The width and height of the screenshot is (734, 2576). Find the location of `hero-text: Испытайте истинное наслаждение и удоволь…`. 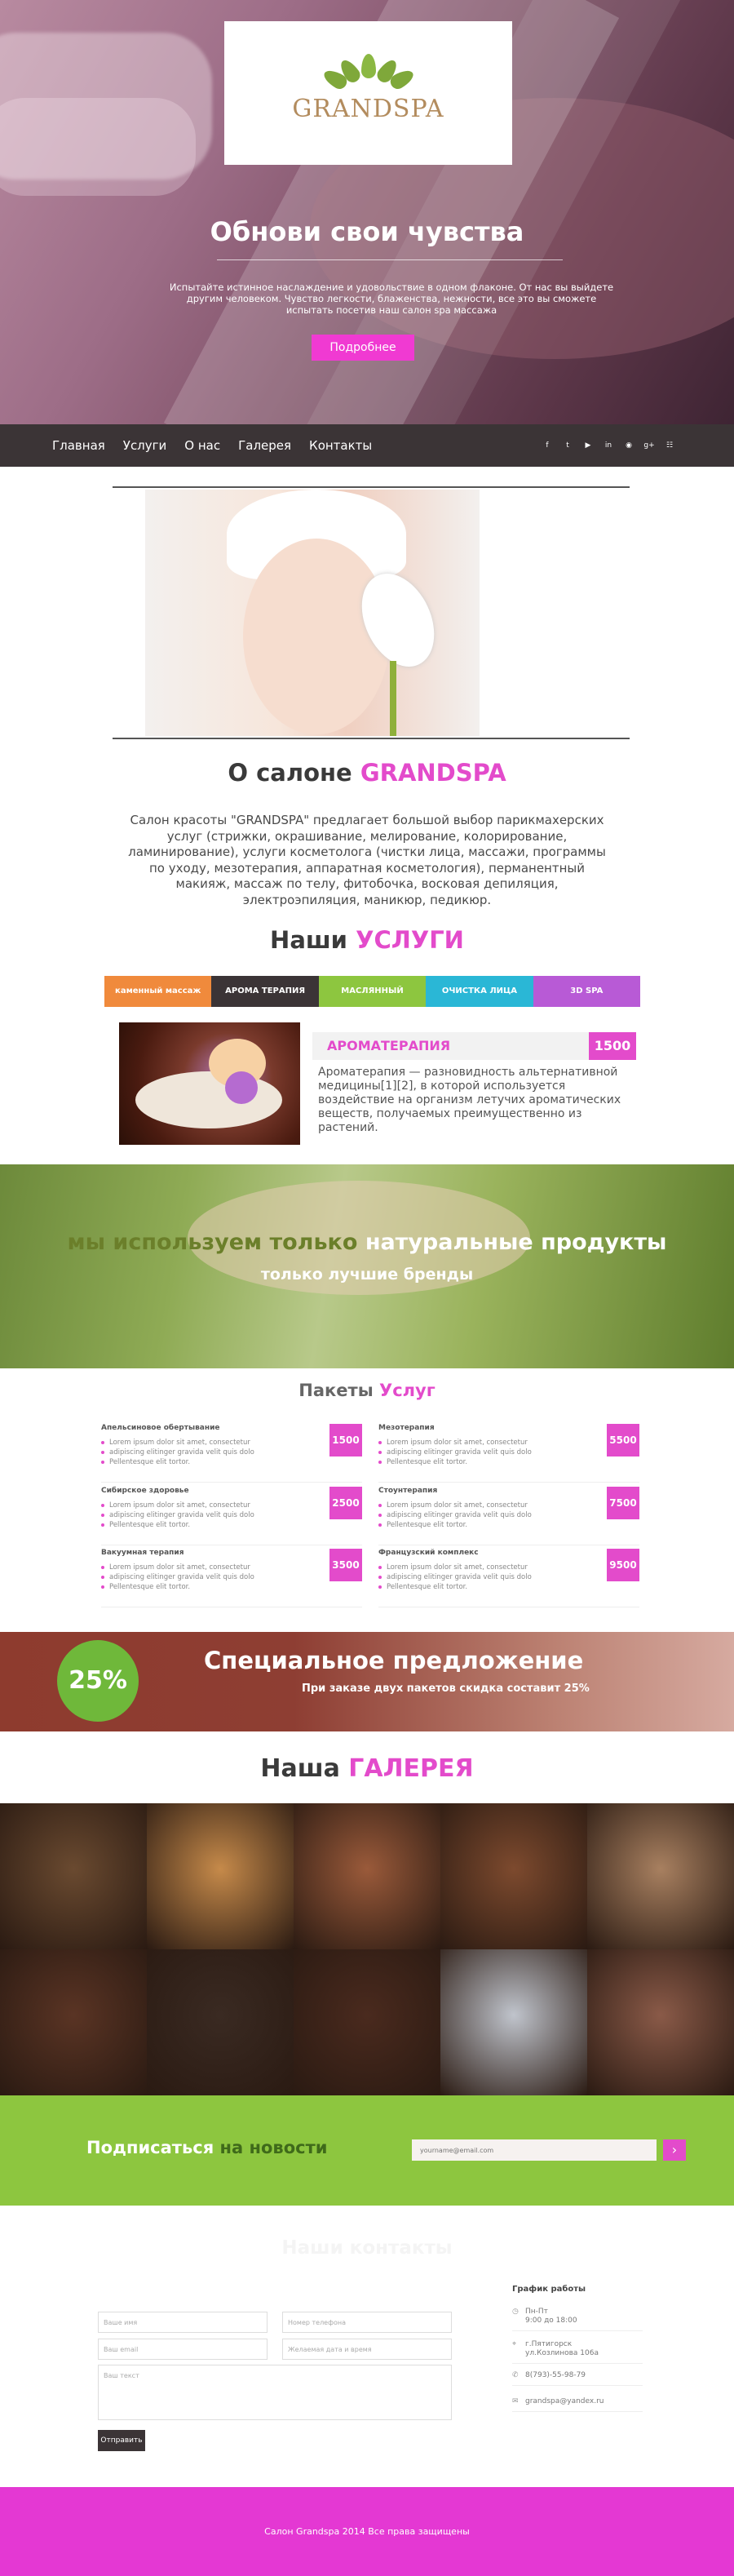

hero-text: Испытайте истинное наслаждение и удоволь… is located at coordinates (391, 299).